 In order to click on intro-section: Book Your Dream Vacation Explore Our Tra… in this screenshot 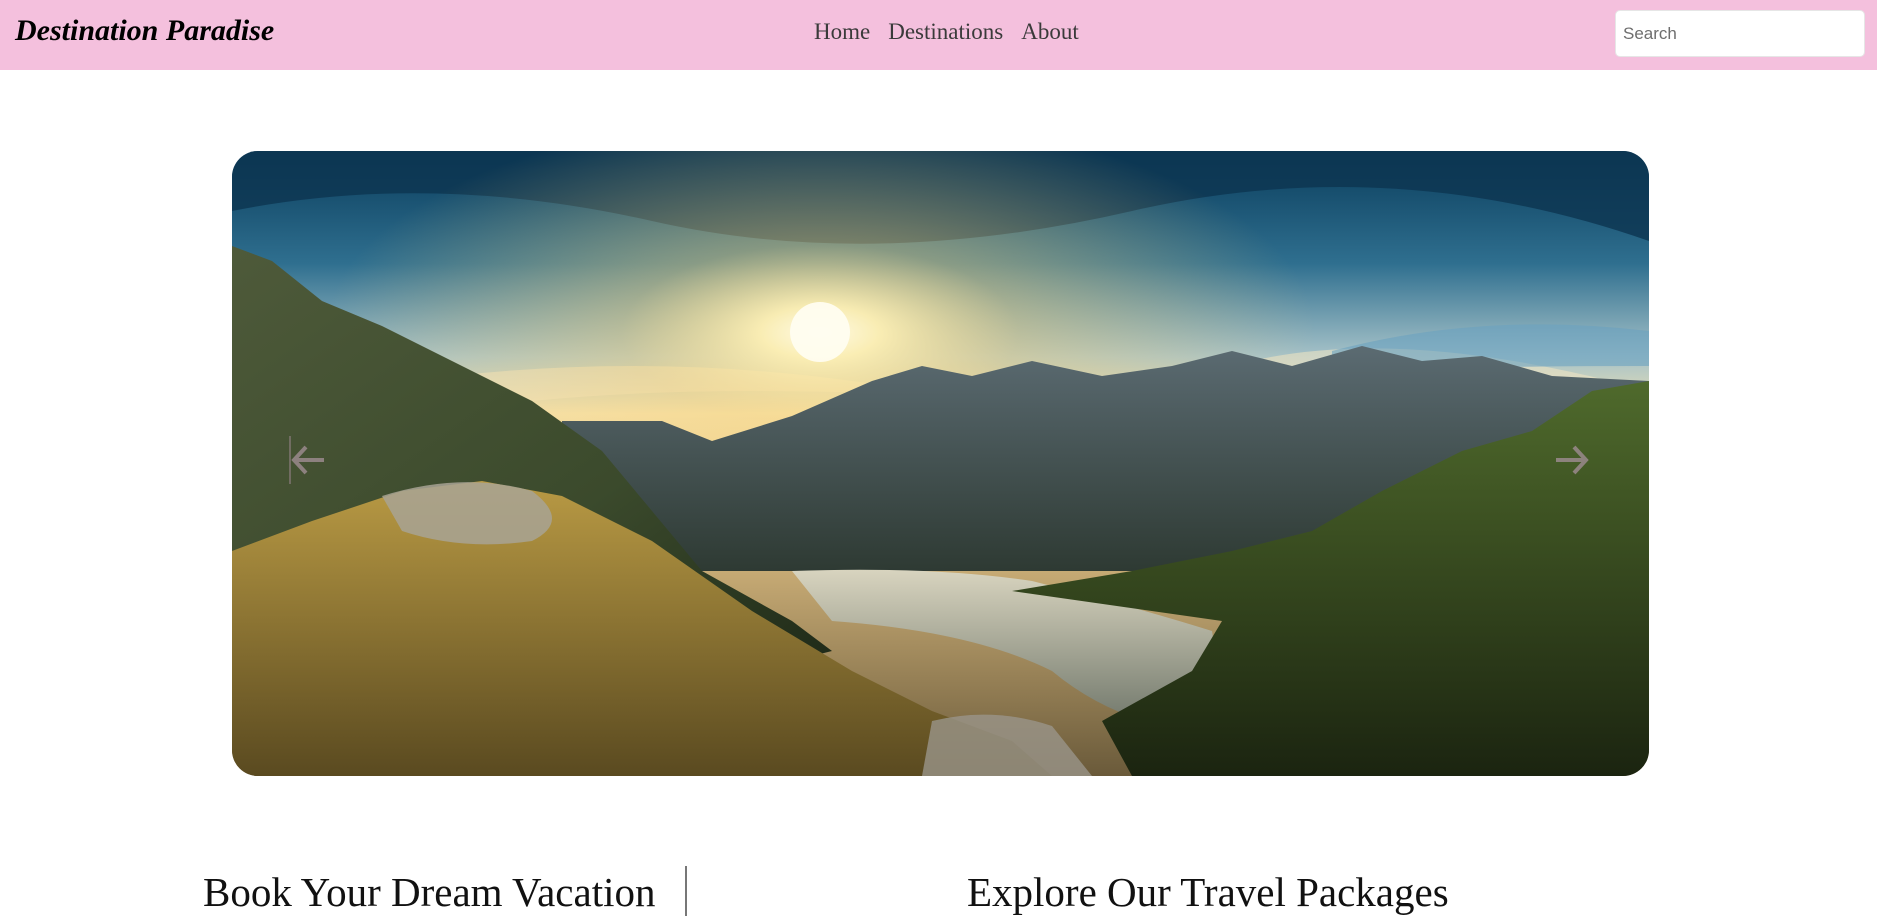, I will do `click(938, 888)`.